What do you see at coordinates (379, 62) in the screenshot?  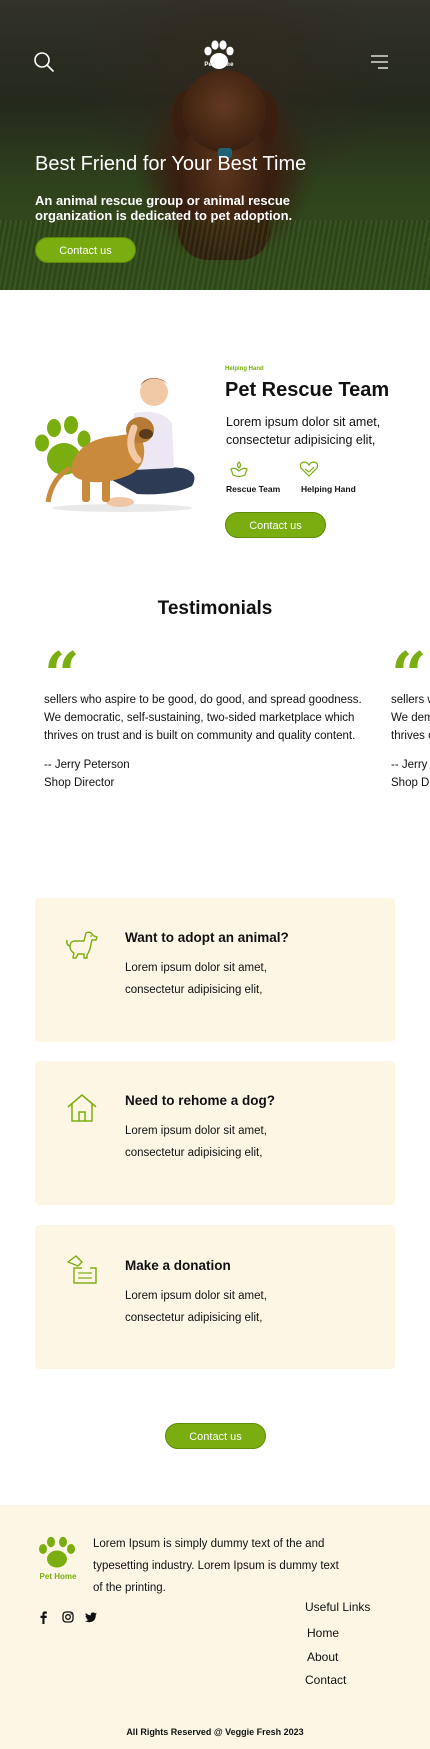 I see `menu-icon` at bounding box center [379, 62].